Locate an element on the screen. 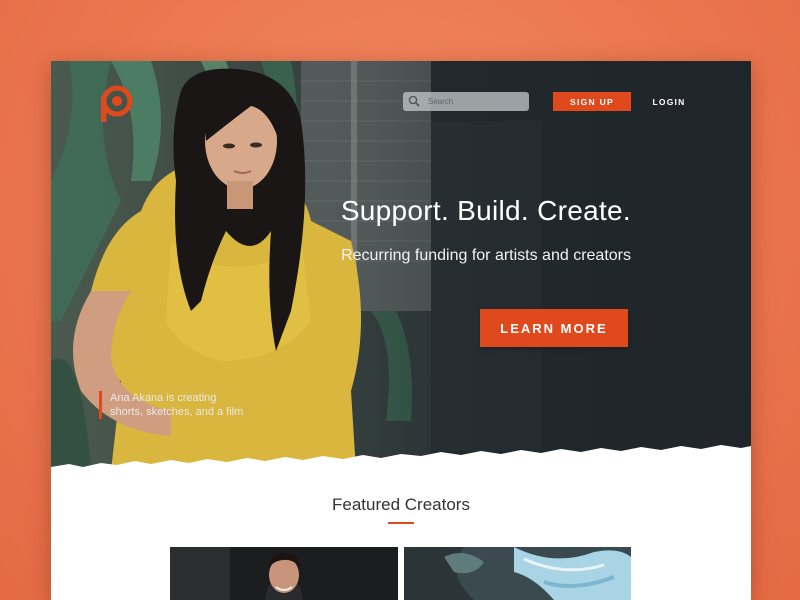 The image size is (800, 600). title-underline is located at coordinates (401, 523).